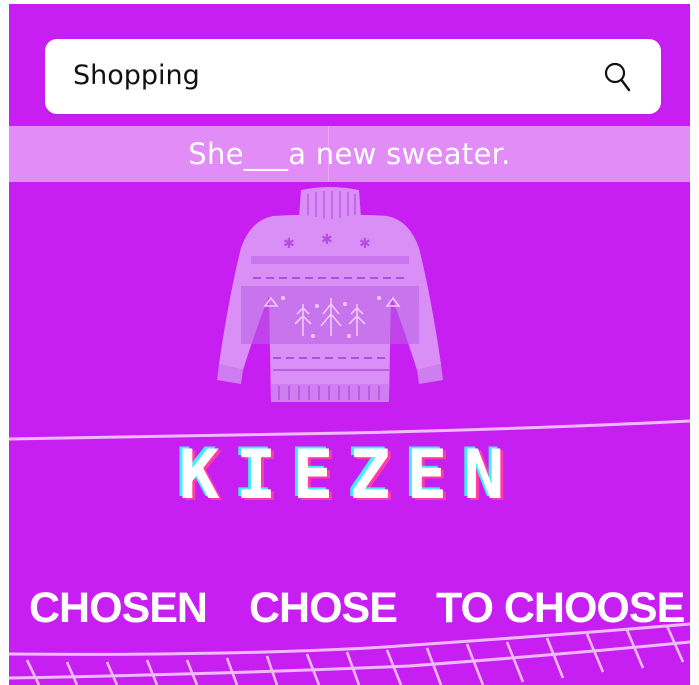 Image resolution: width=699 pixels, height=685 pixels. I want to click on question-band: She___a new sweater., so click(349, 154).